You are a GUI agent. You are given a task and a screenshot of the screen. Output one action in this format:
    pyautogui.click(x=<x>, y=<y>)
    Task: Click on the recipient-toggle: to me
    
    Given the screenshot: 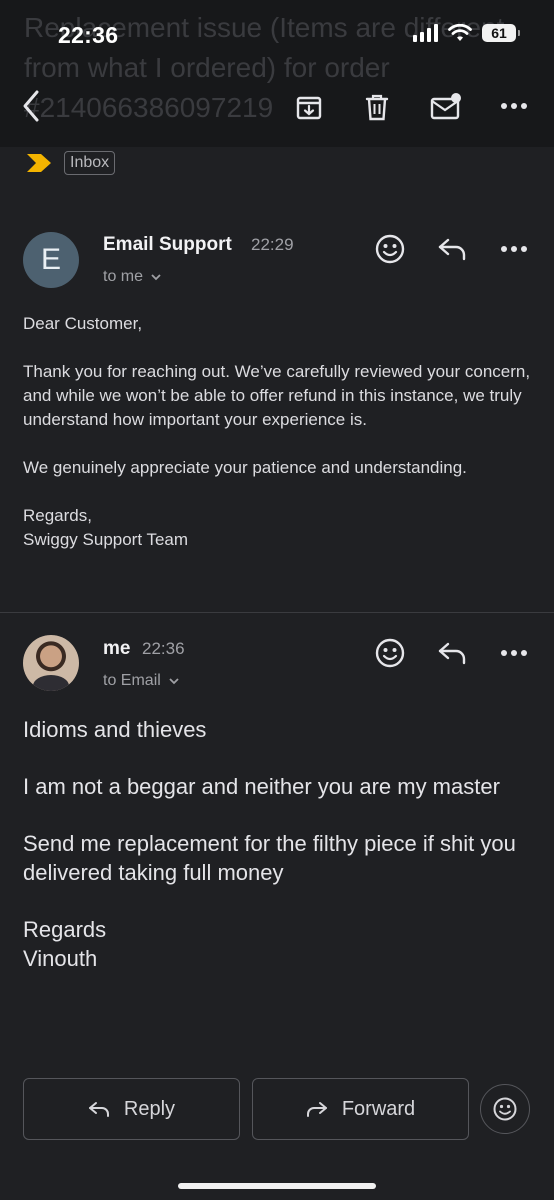 What is the action you would take?
    pyautogui.click(x=132, y=277)
    